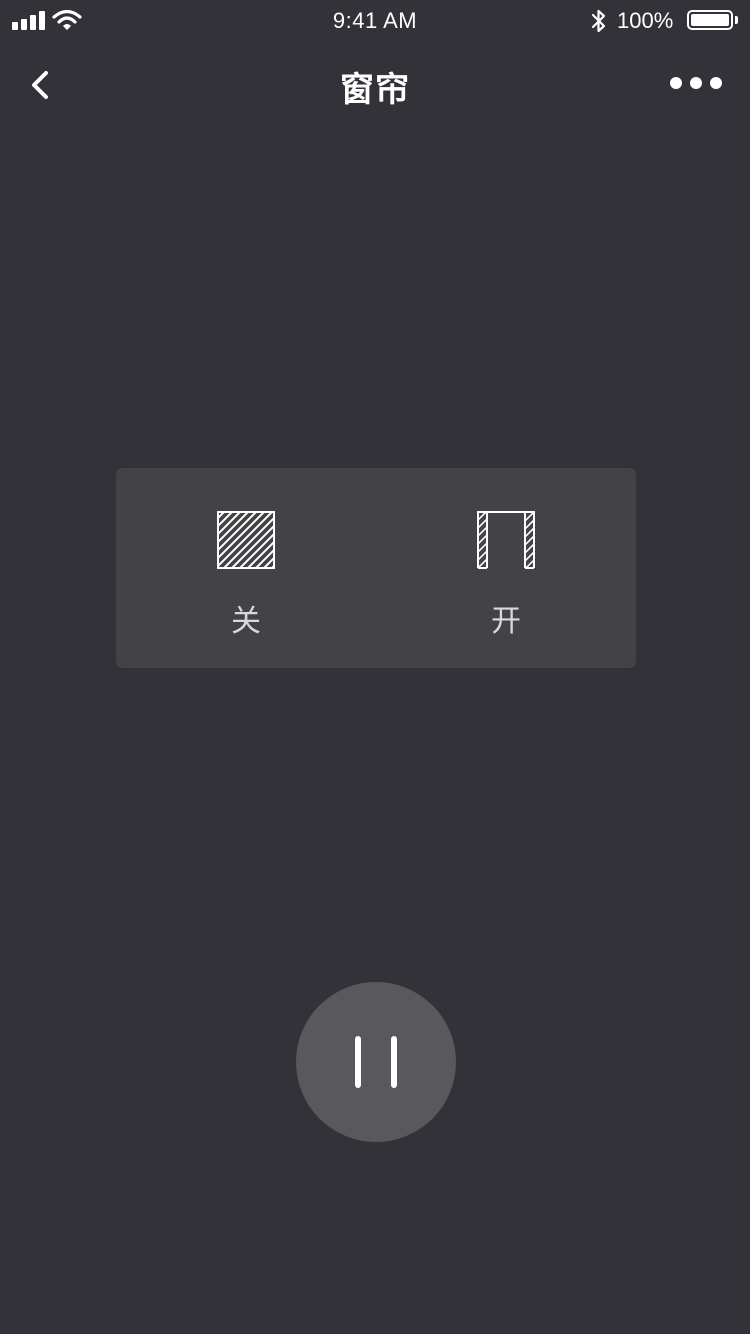  I want to click on curtain-open-icon, so click(506, 540).